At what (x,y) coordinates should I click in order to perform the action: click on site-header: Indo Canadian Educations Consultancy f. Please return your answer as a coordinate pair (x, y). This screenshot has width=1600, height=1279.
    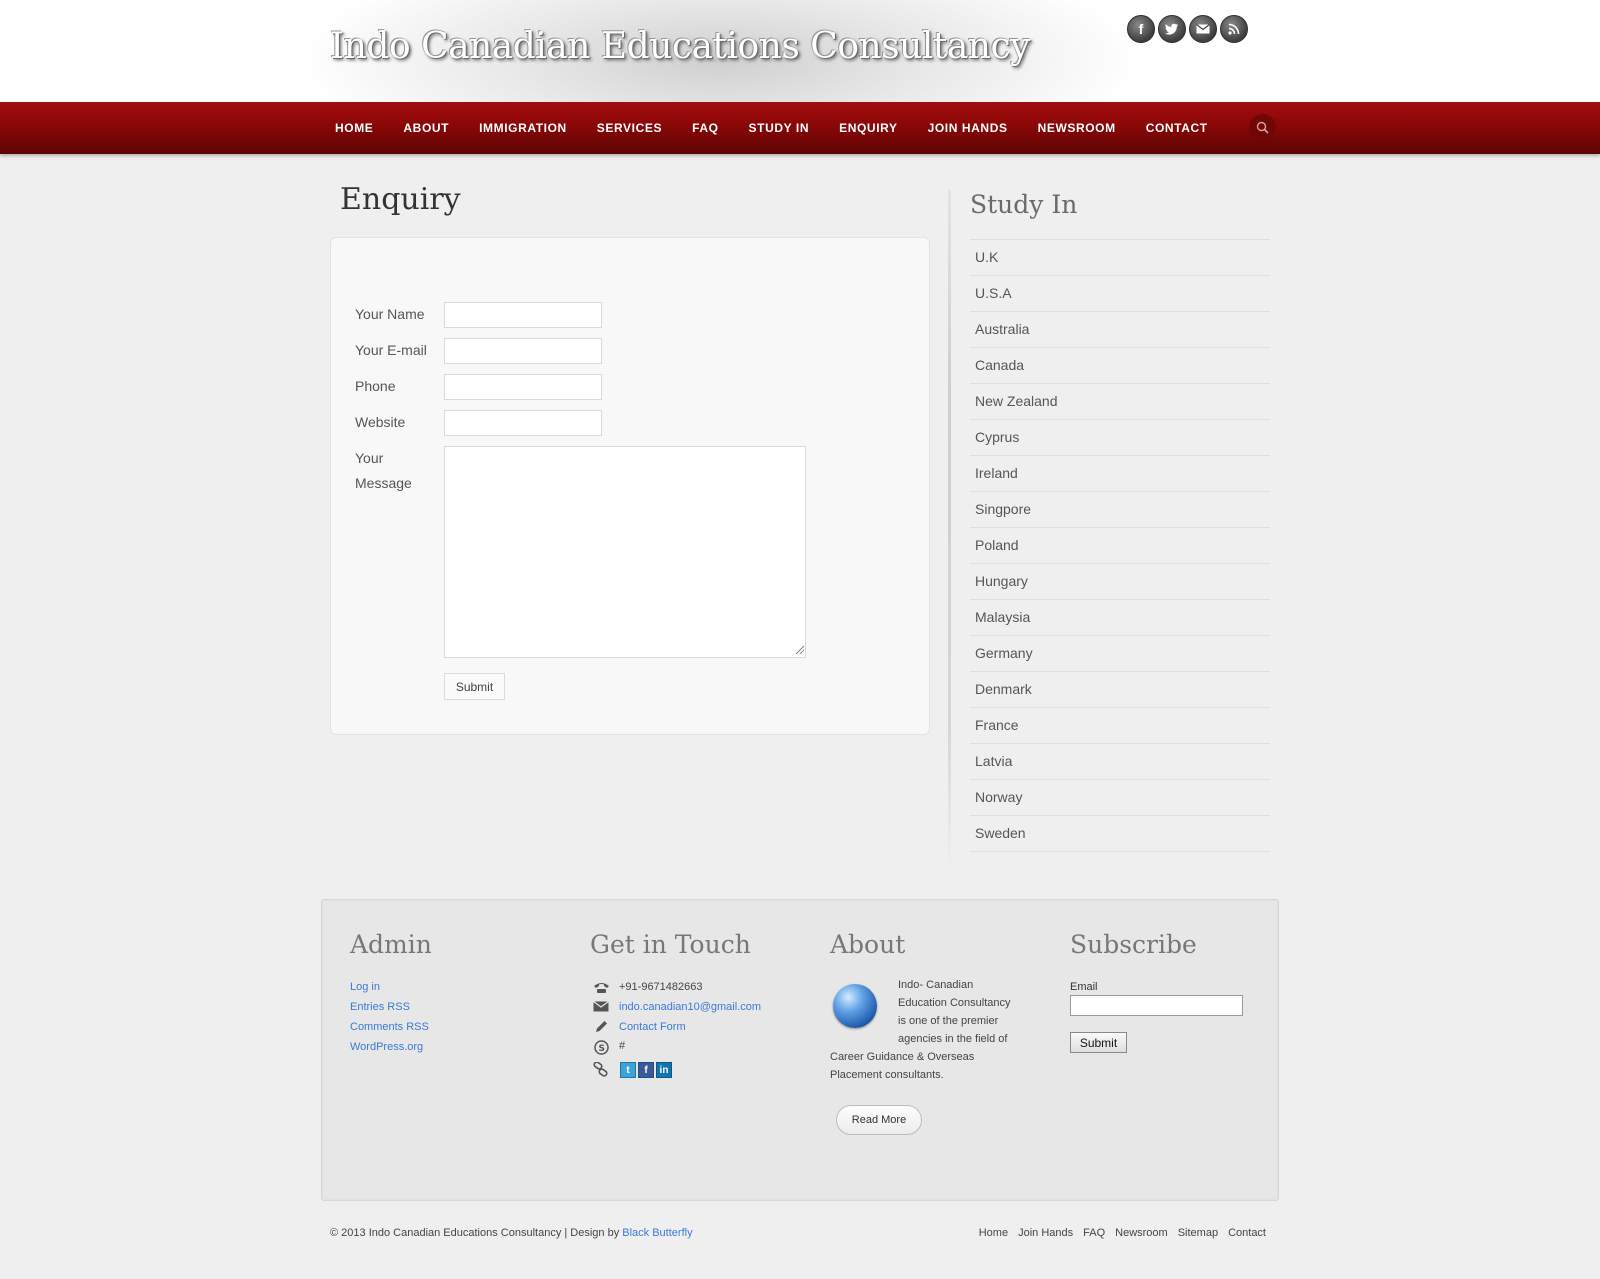
    Looking at the image, I should click on (800, 51).